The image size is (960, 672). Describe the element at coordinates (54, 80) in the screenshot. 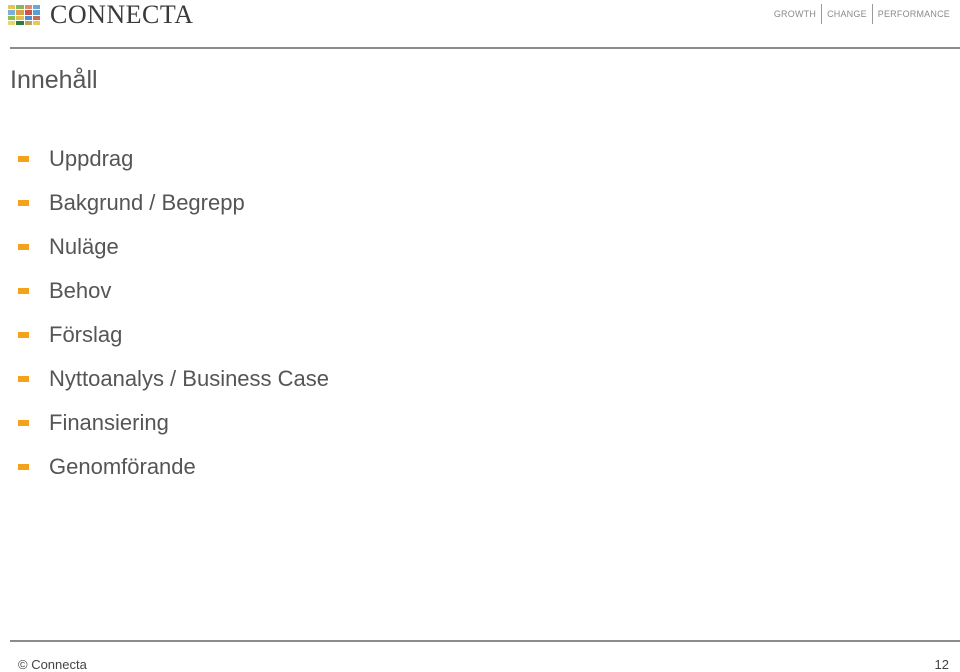

I see `slide-title: Innehåll` at that location.